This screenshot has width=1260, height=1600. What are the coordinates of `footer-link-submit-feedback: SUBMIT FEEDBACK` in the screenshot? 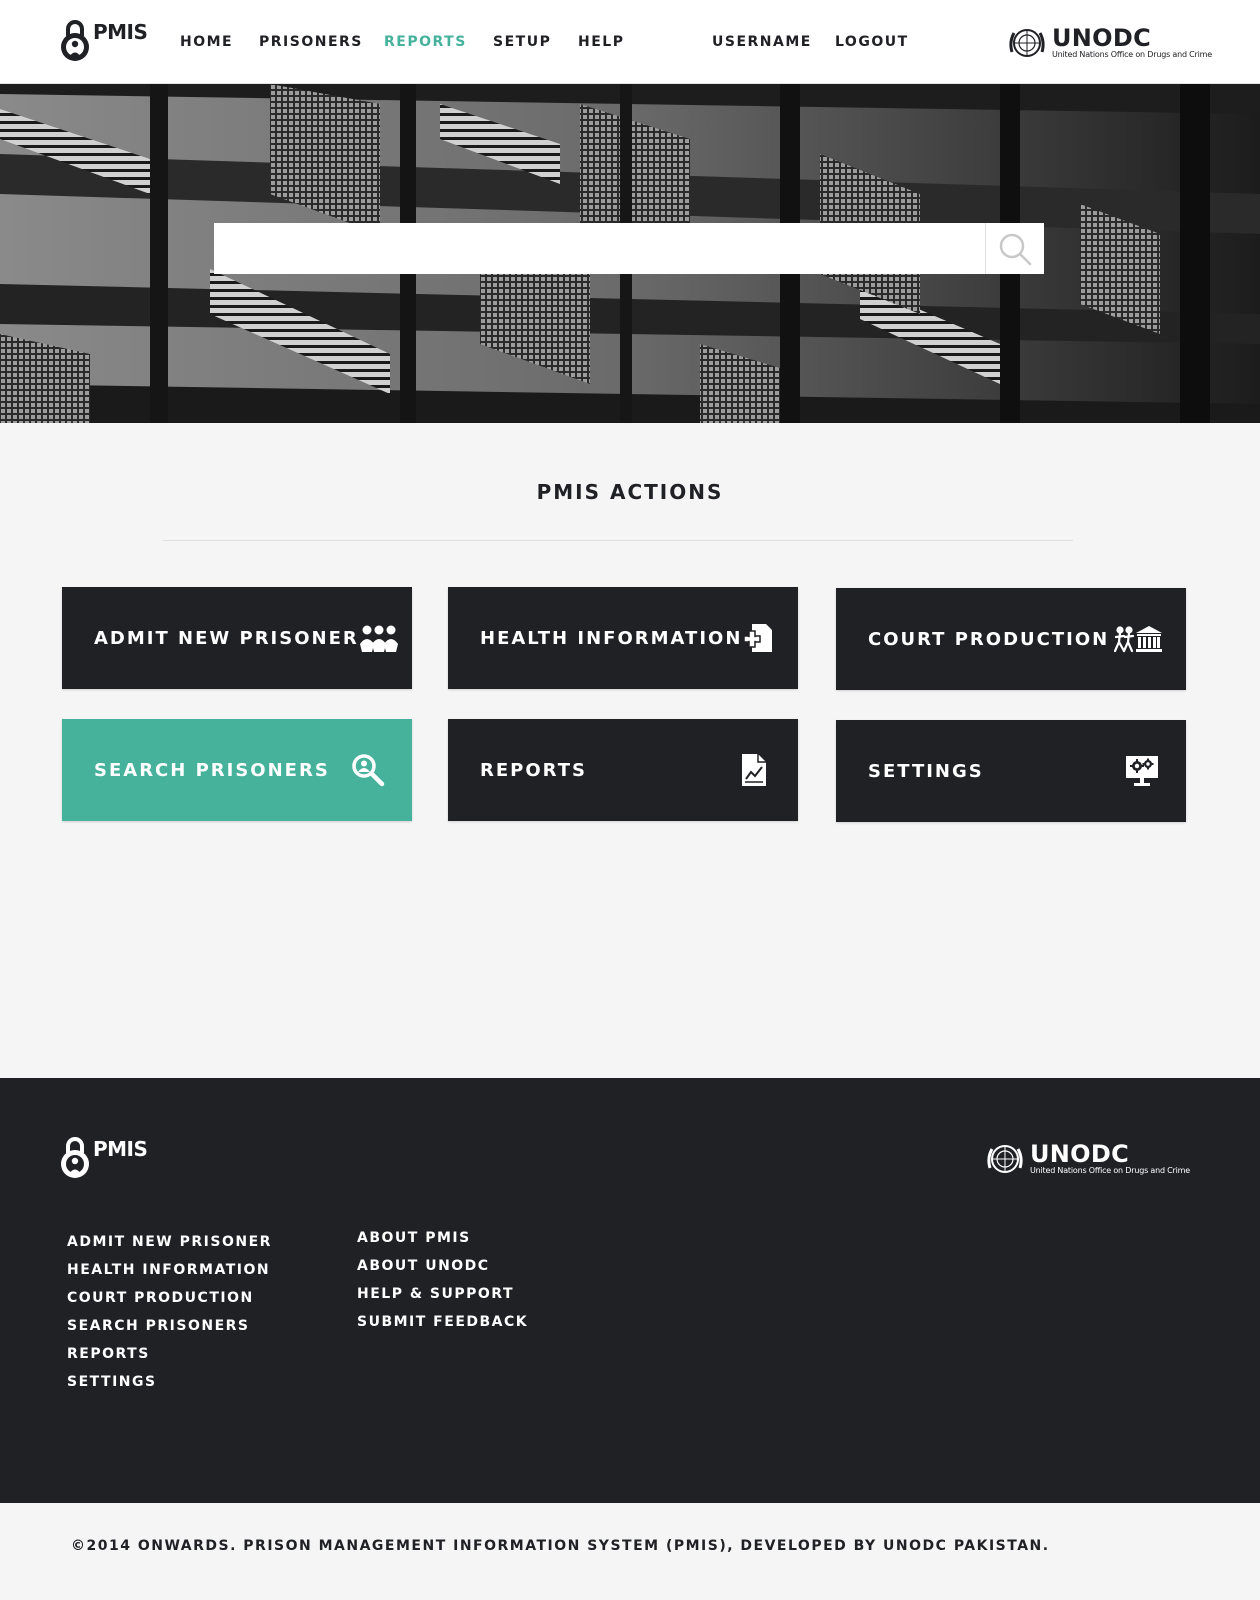 It's located at (442, 1322).